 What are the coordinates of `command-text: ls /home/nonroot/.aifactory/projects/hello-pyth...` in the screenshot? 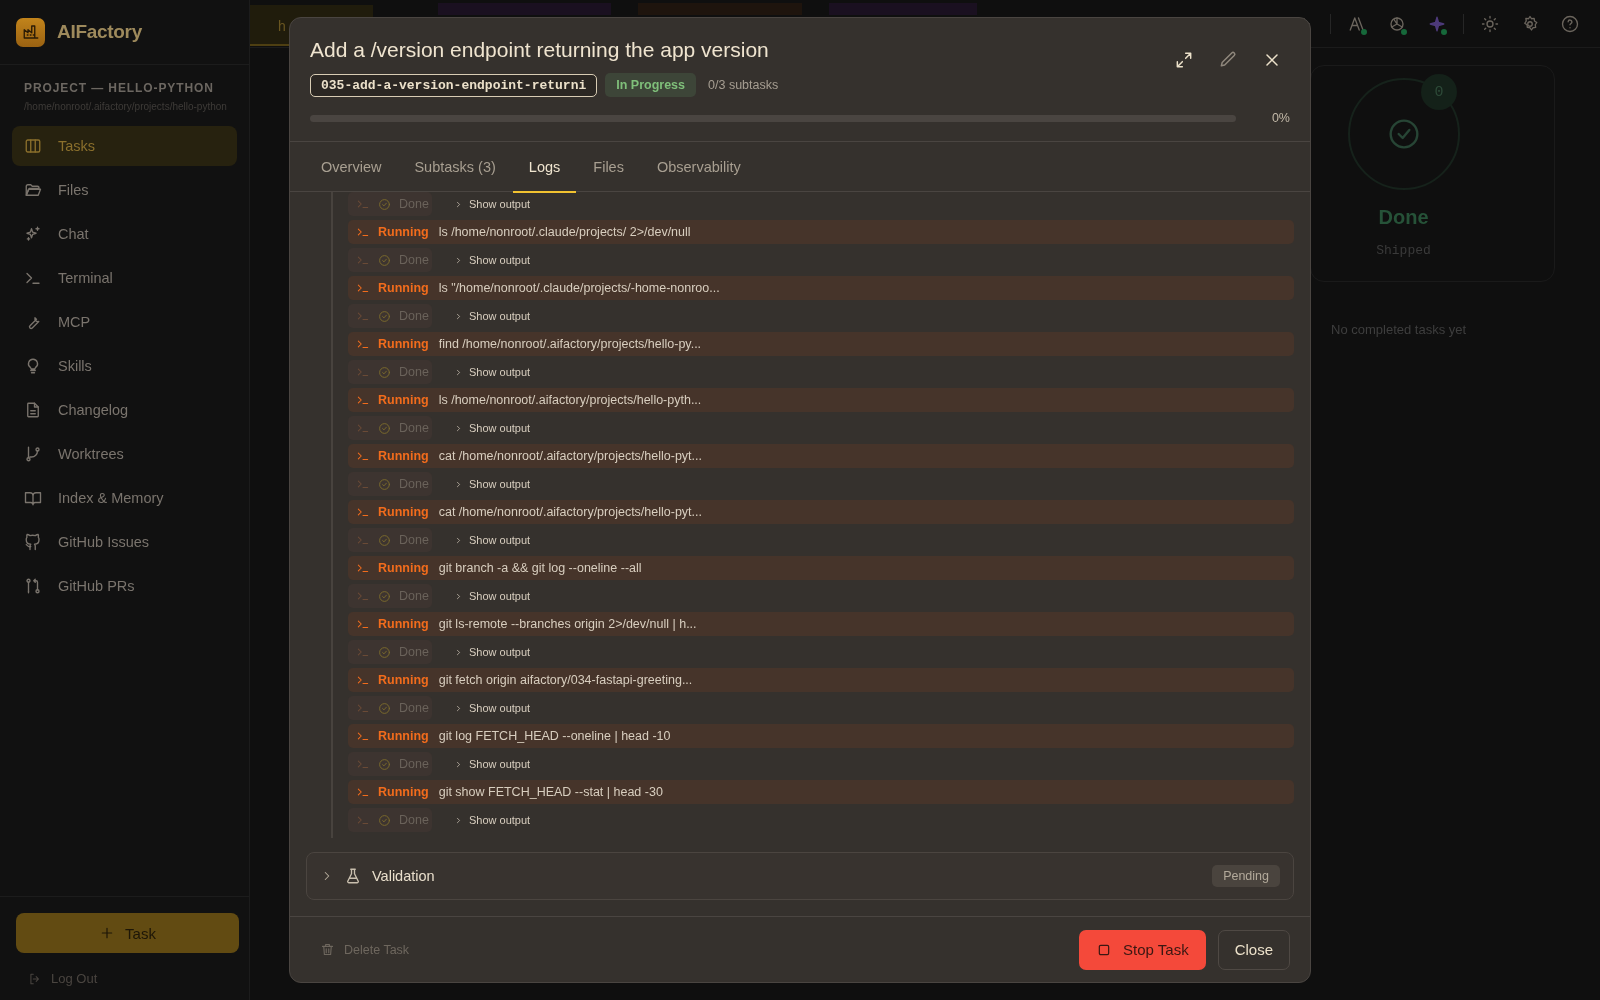 It's located at (570, 400).